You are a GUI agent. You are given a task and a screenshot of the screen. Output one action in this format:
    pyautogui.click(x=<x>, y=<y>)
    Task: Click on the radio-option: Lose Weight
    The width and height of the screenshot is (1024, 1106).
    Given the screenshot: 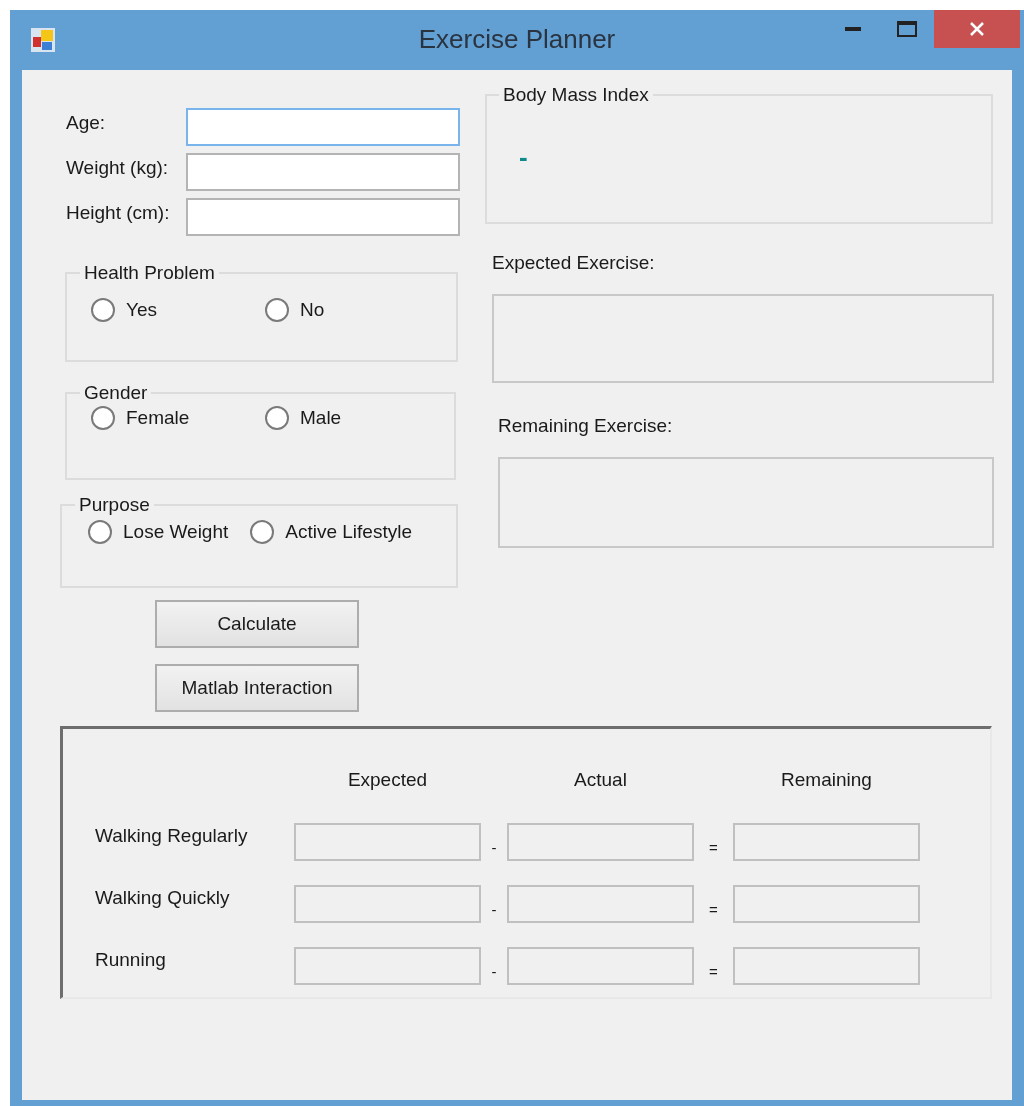 What is the action you would take?
    pyautogui.click(x=158, y=532)
    